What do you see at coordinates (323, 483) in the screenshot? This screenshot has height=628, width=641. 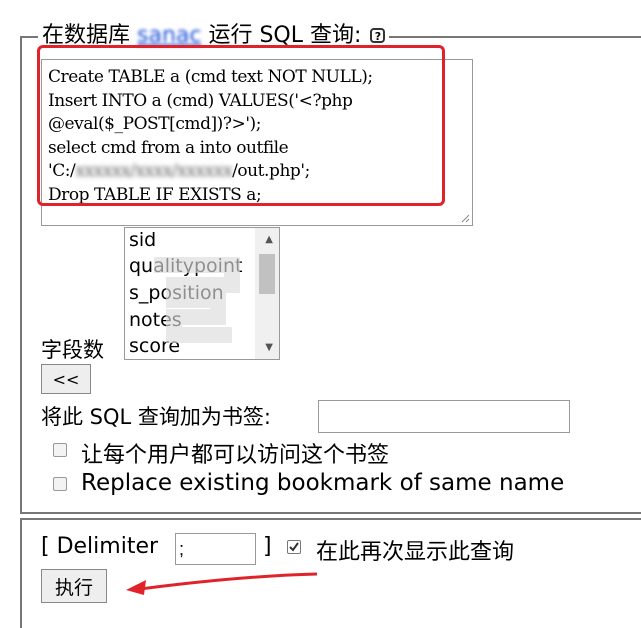 I see `replace-bookmark-label: Replace existing bookmark of same name` at bounding box center [323, 483].